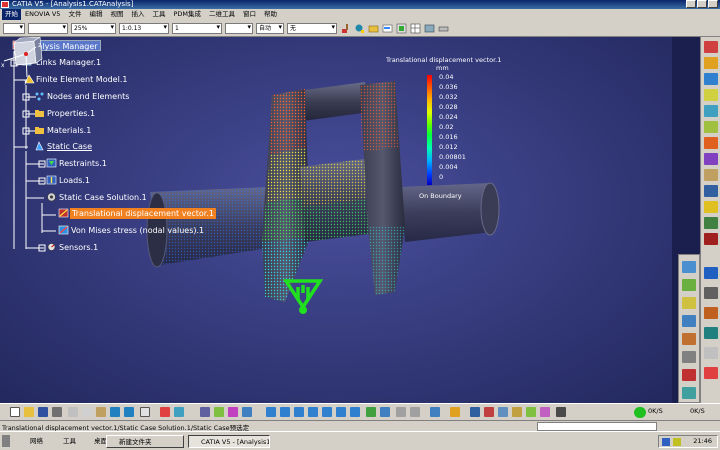  What do you see at coordinates (205, 412) in the screenshot?
I see `catalog-icon` at bounding box center [205, 412].